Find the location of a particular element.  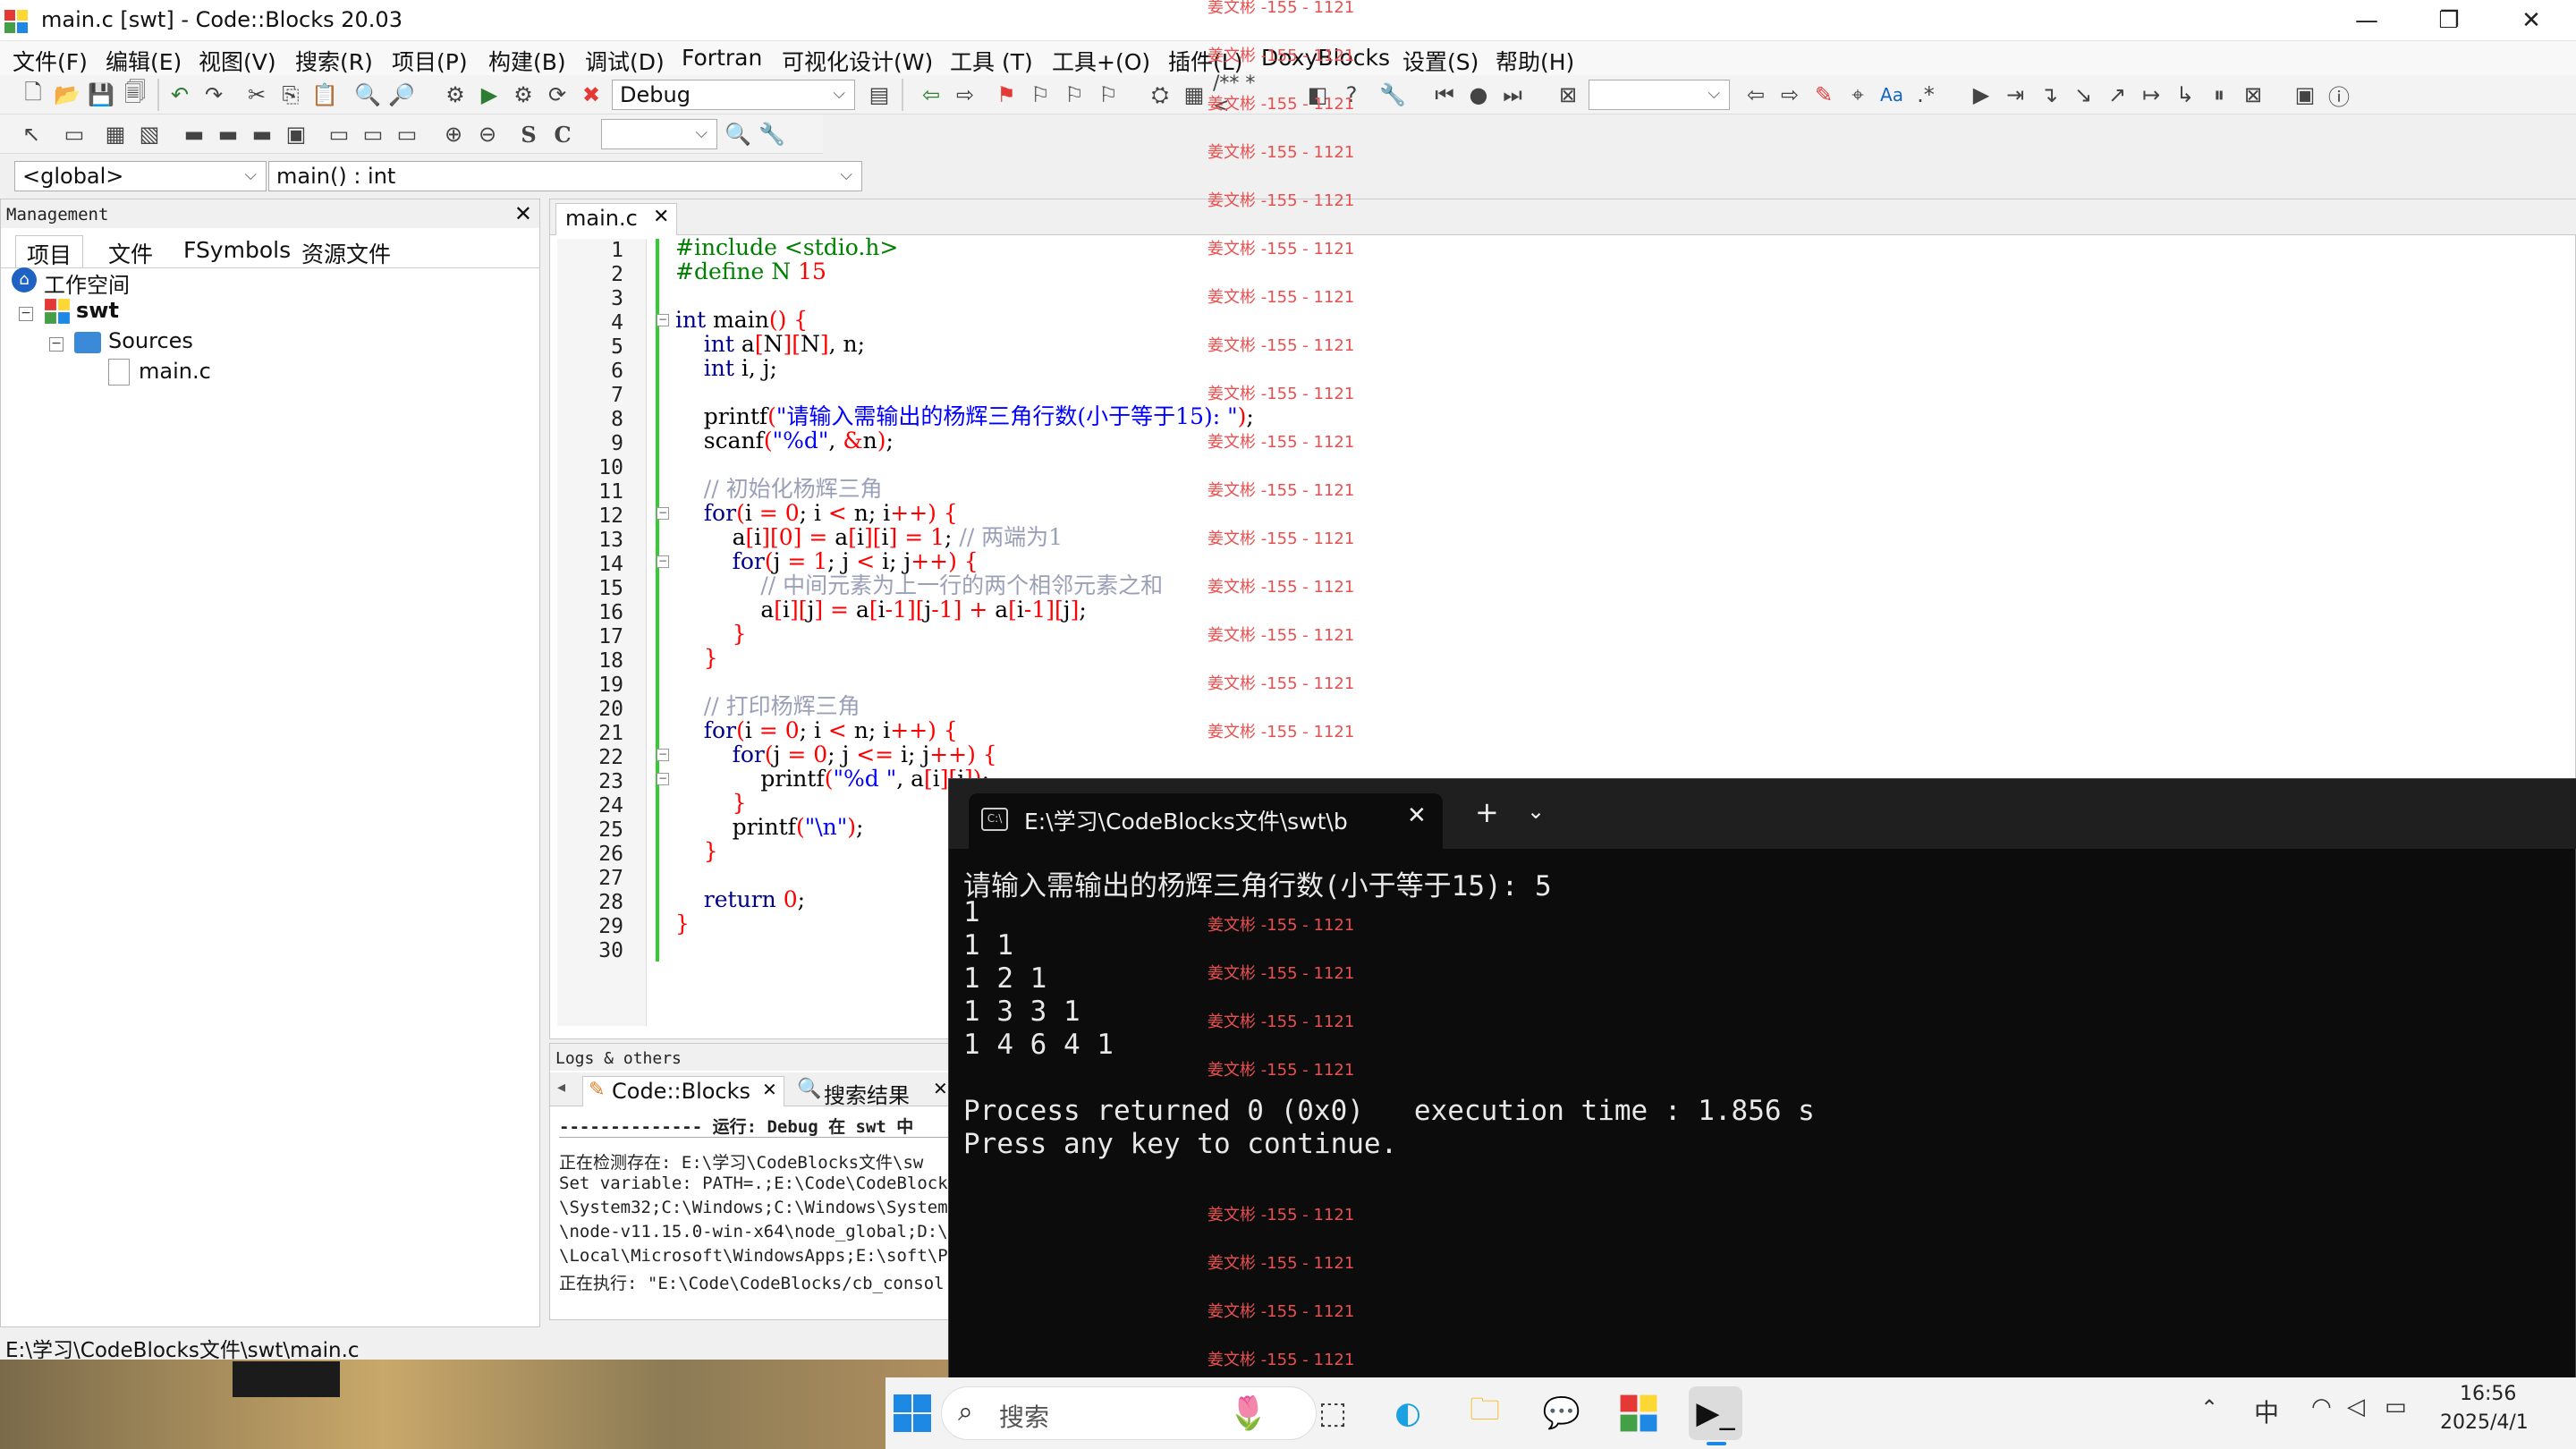

menu-project: 项目(P) is located at coordinates (430, 61).